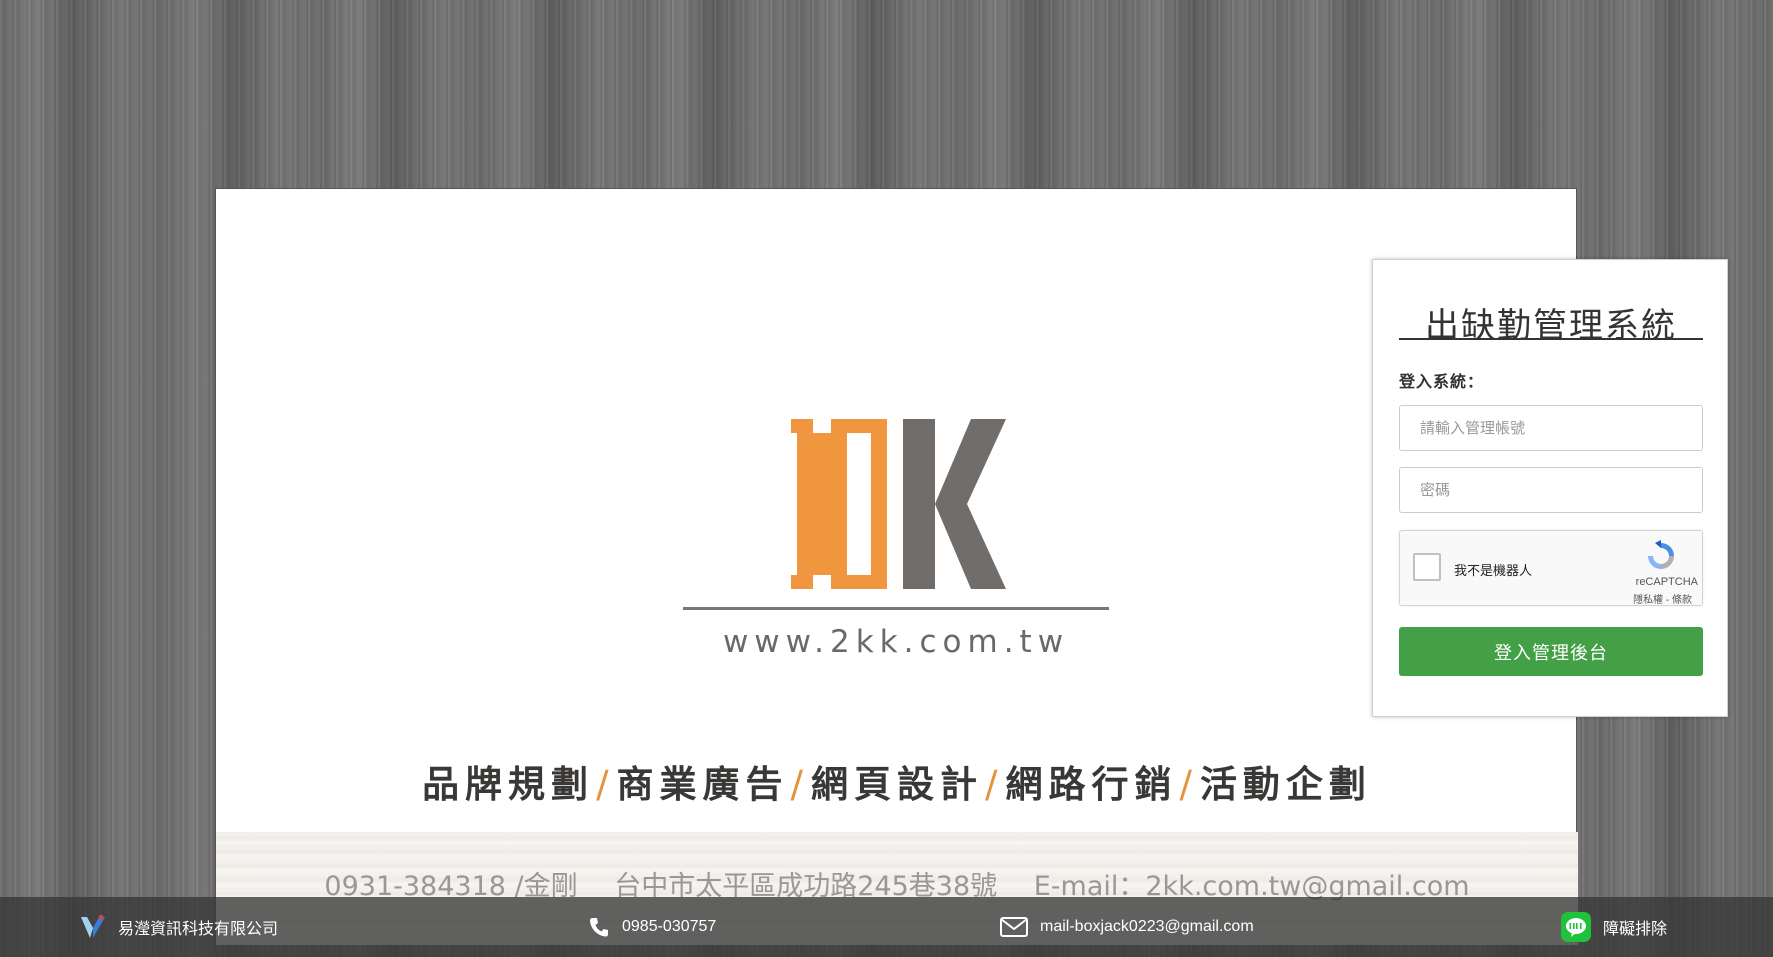 The width and height of the screenshot is (1773, 957). Describe the element at coordinates (1635, 929) in the screenshot. I see `footer-support-label: 障礙排除` at that location.